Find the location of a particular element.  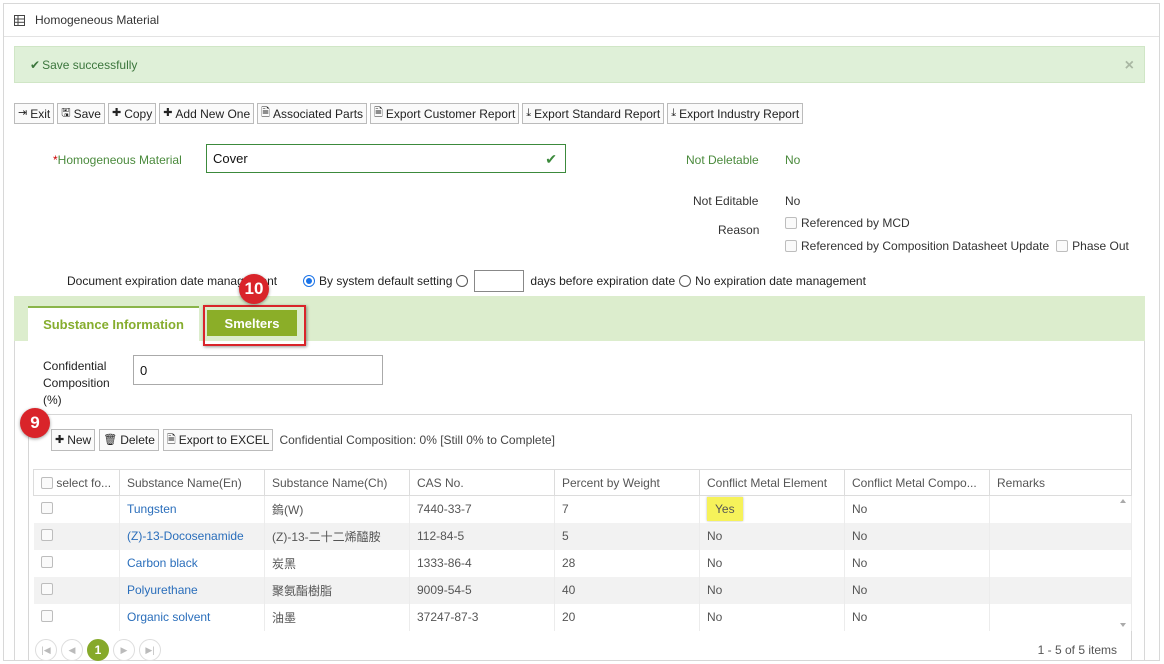

column-header-percent: Percent by Weight is located at coordinates (627, 482).